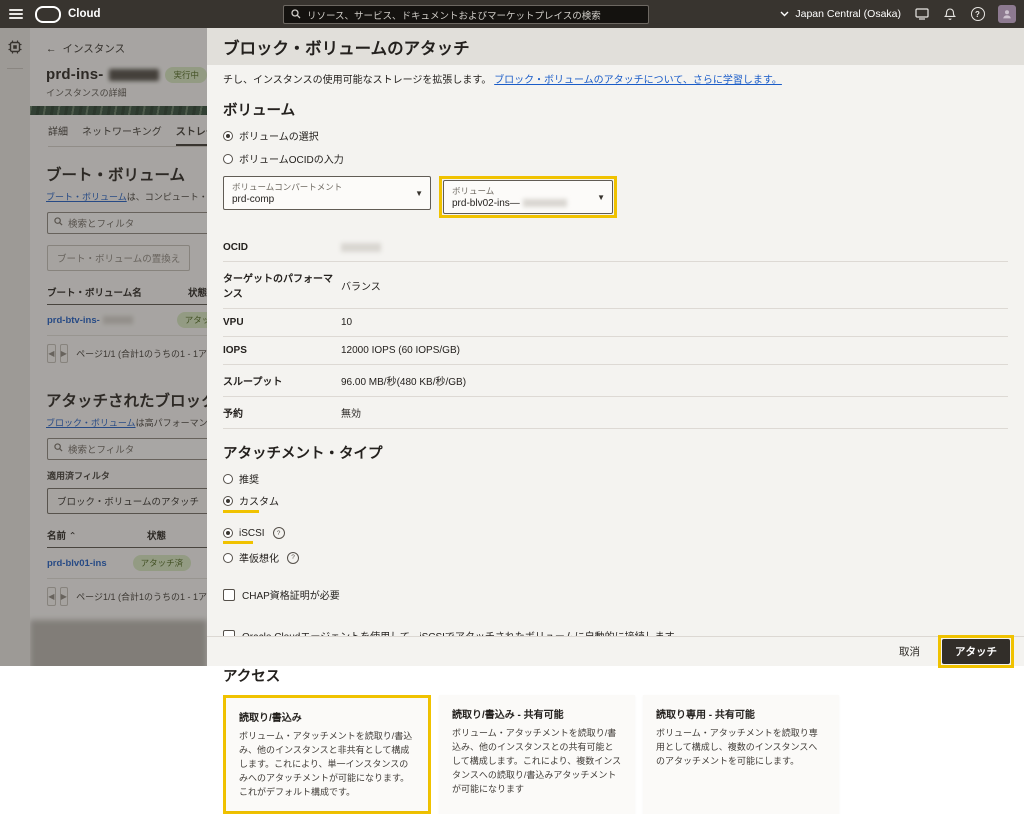  Describe the element at coordinates (615, 533) in the screenshot. I see `radio-iscsi: iSCSI` at that location.